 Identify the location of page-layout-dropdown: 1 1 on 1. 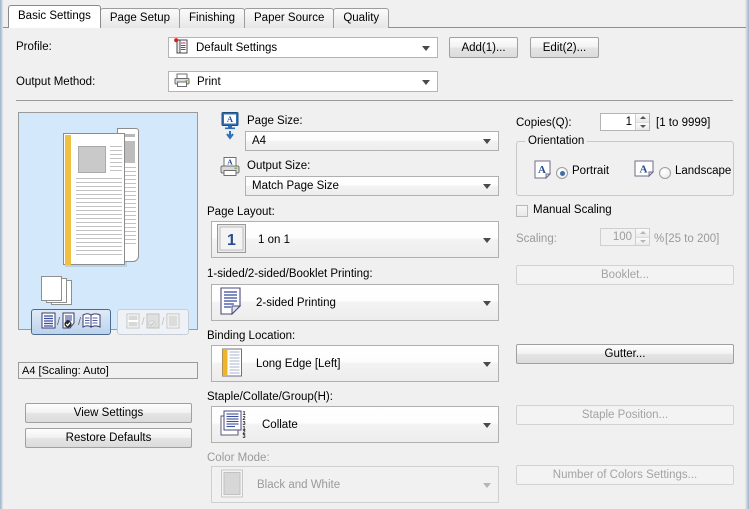
(355, 239).